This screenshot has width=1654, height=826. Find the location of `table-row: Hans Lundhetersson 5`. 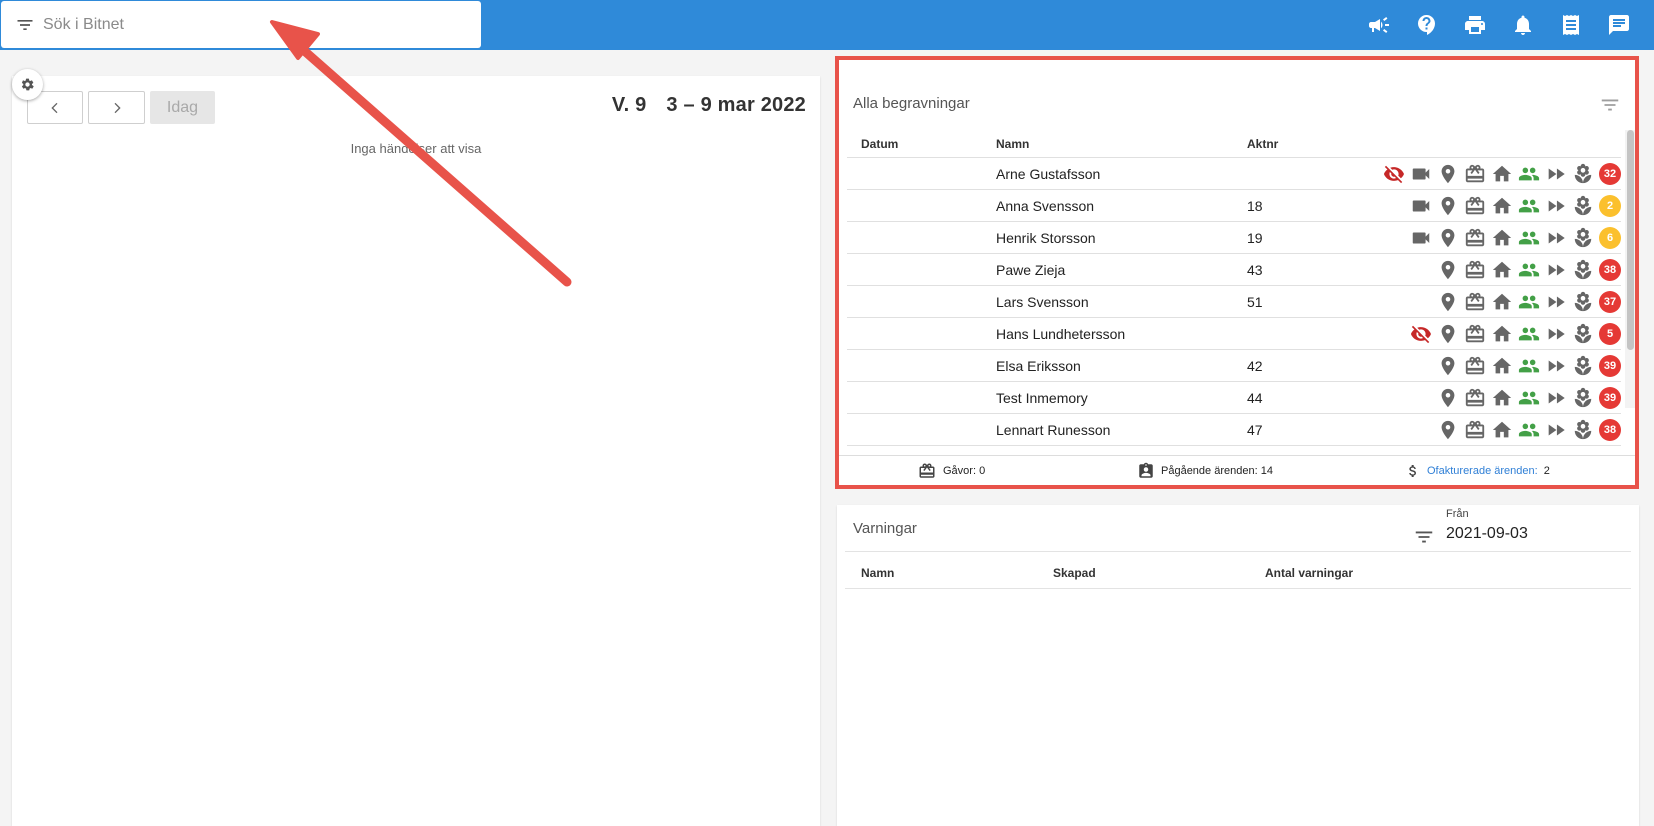

table-row: Hans Lundhetersson 5 is located at coordinates (1234, 334).